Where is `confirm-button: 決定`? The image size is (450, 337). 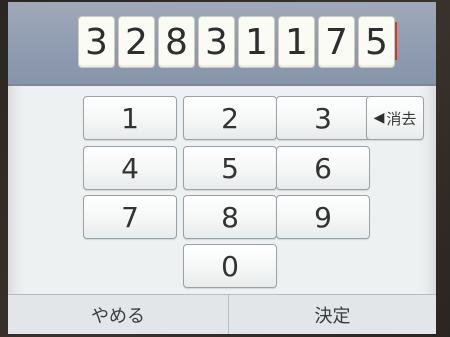 confirm-button: 決定 is located at coordinates (332, 314).